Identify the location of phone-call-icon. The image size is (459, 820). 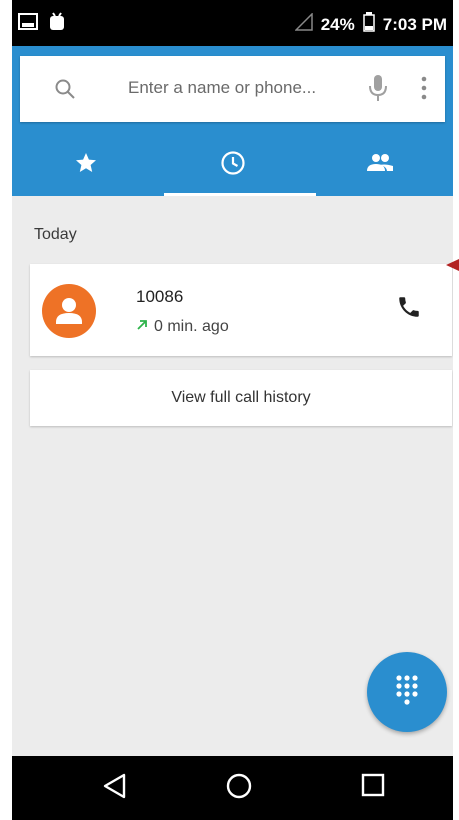
(409, 309).